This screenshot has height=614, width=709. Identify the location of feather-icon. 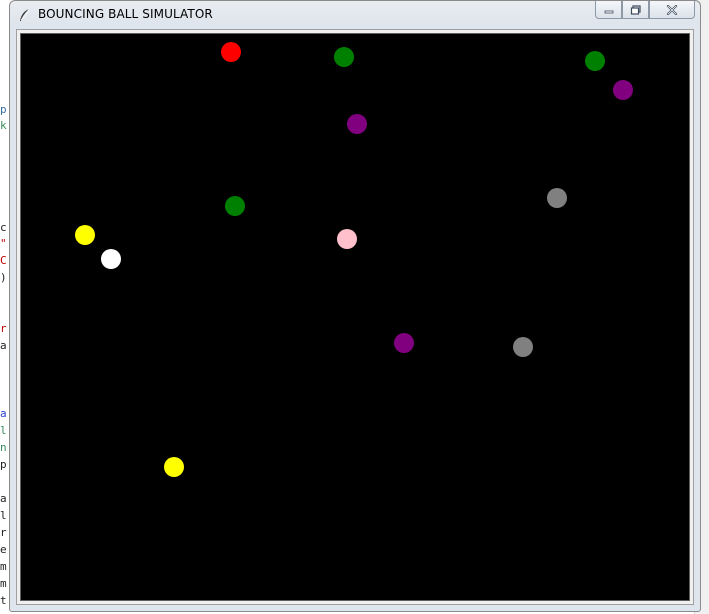
(25, 14).